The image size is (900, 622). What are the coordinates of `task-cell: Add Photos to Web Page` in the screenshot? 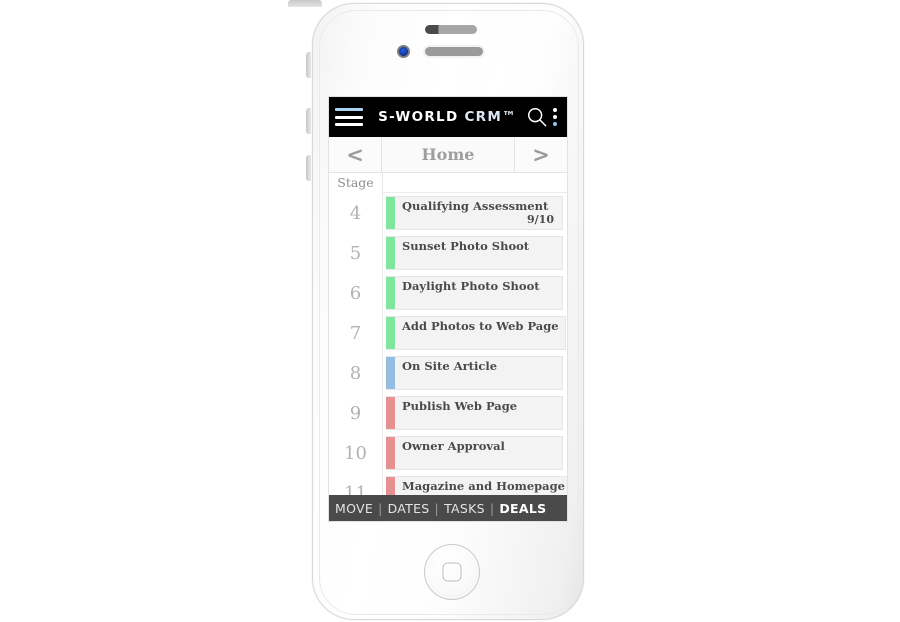 It's located at (475, 333).